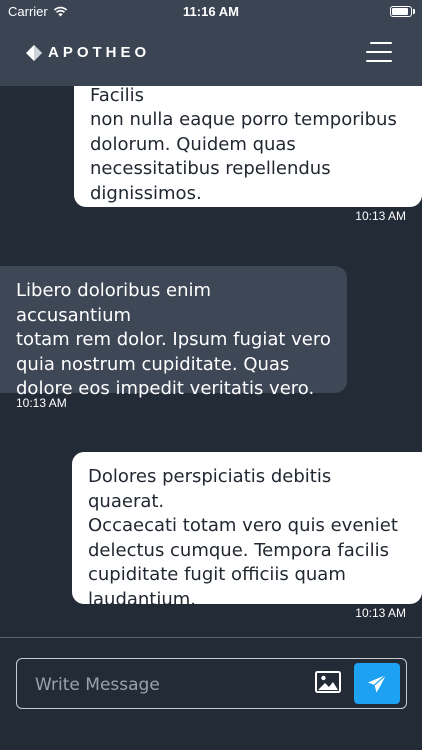 This screenshot has height=750, width=422. Describe the element at coordinates (153, 364) in the screenshot. I see `message-line: quia nostrum cupiditate. Quas` at that location.